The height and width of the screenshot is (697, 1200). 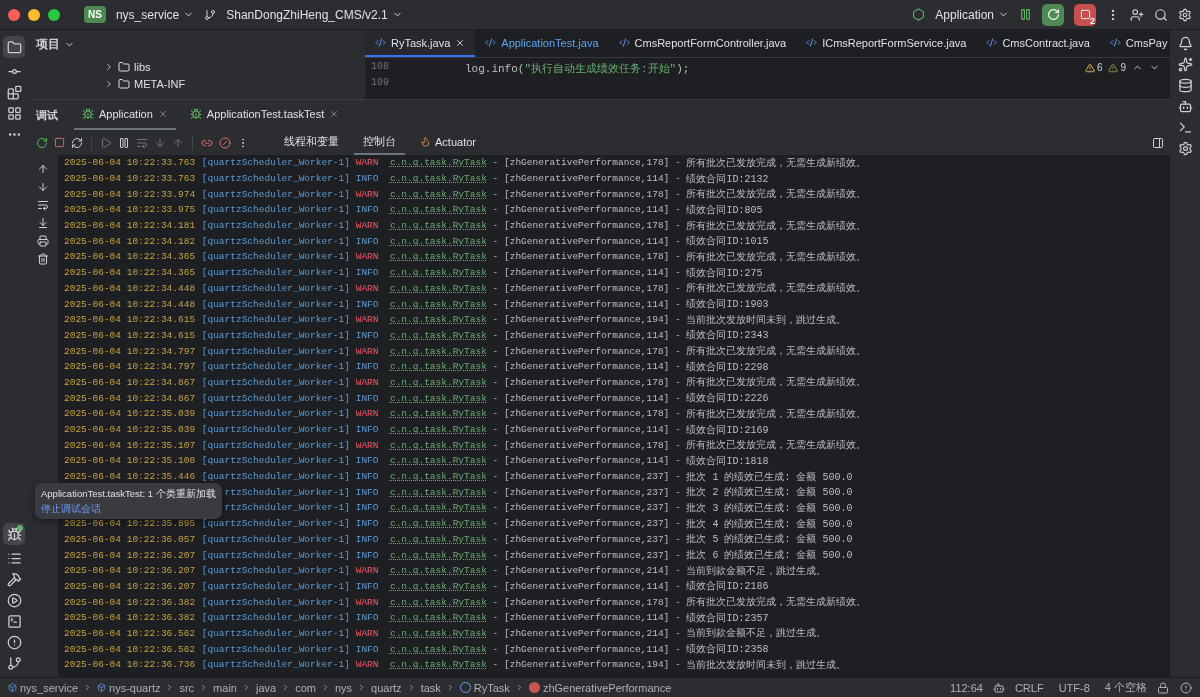 I want to click on minimize-icon, so click(x=34, y=14).